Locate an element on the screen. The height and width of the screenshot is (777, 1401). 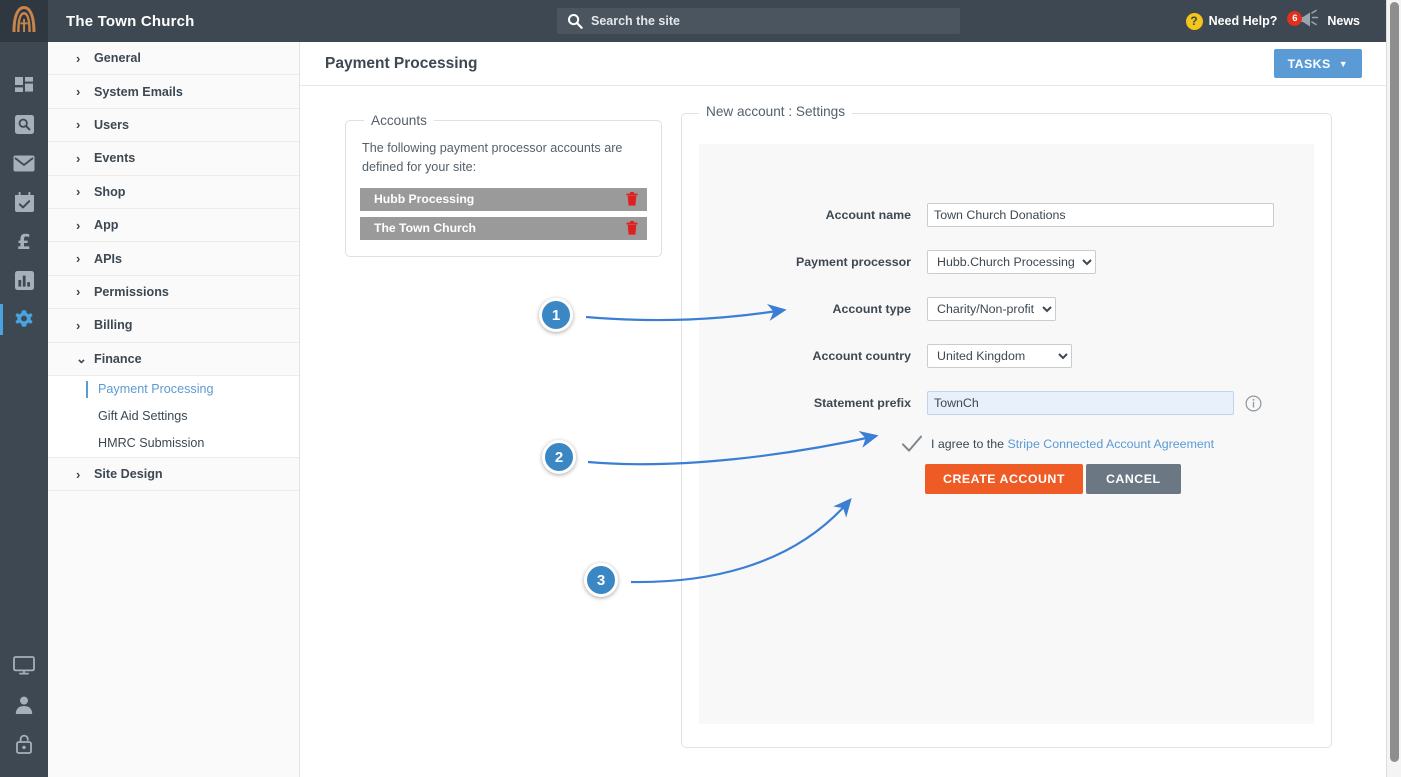
payment-processor-select: Hubb.Church Processing is located at coordinates (1011, 262).